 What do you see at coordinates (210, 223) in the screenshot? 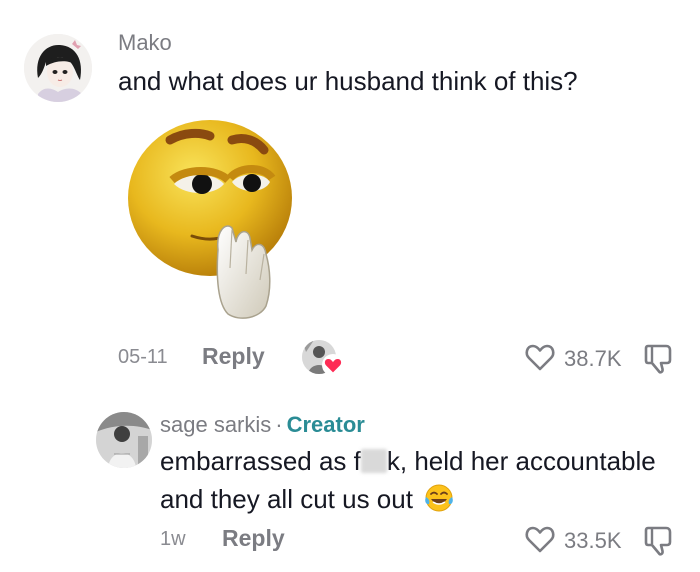
I see `thinking-emoji-sticker` at bounding box center [210, 223].